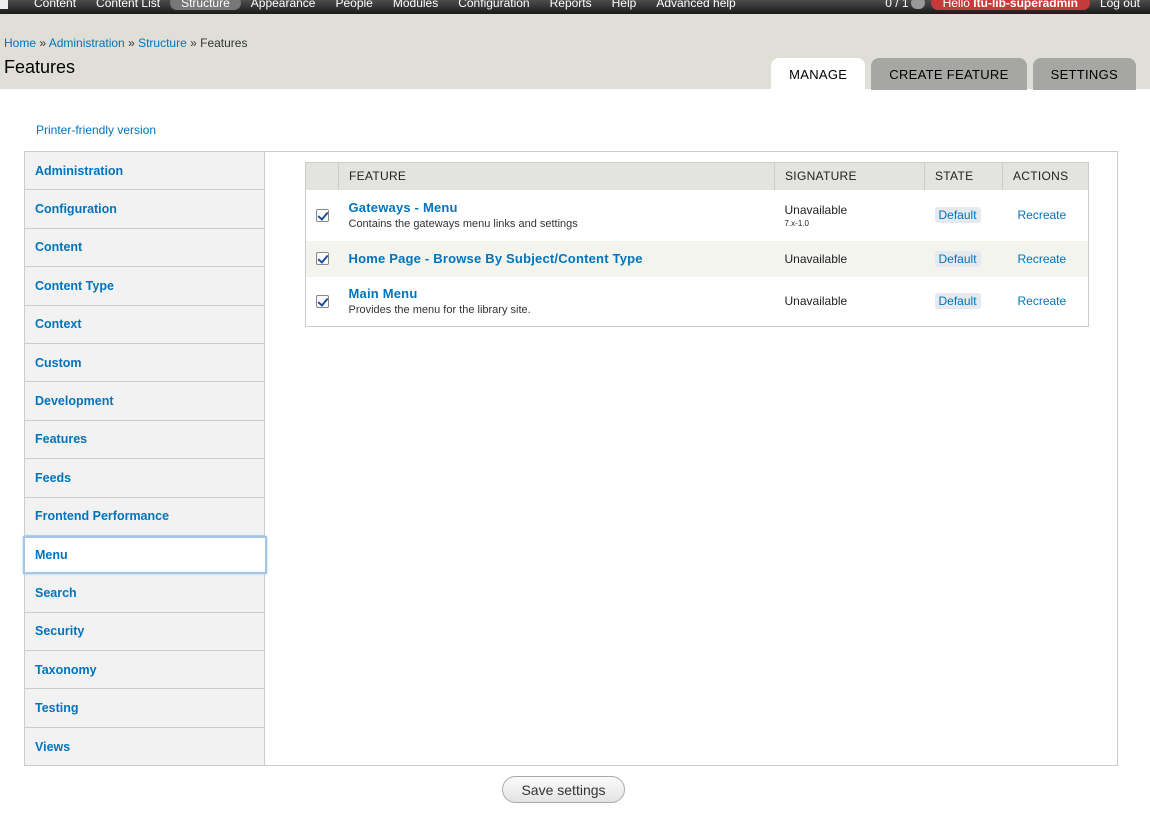 This screenshot has height=836, width=1150. What do you see at coordinates (144, 478) in the screenshot?
I see `vertical-tab-feeds: Feeds` at bounding box center [144, 478].